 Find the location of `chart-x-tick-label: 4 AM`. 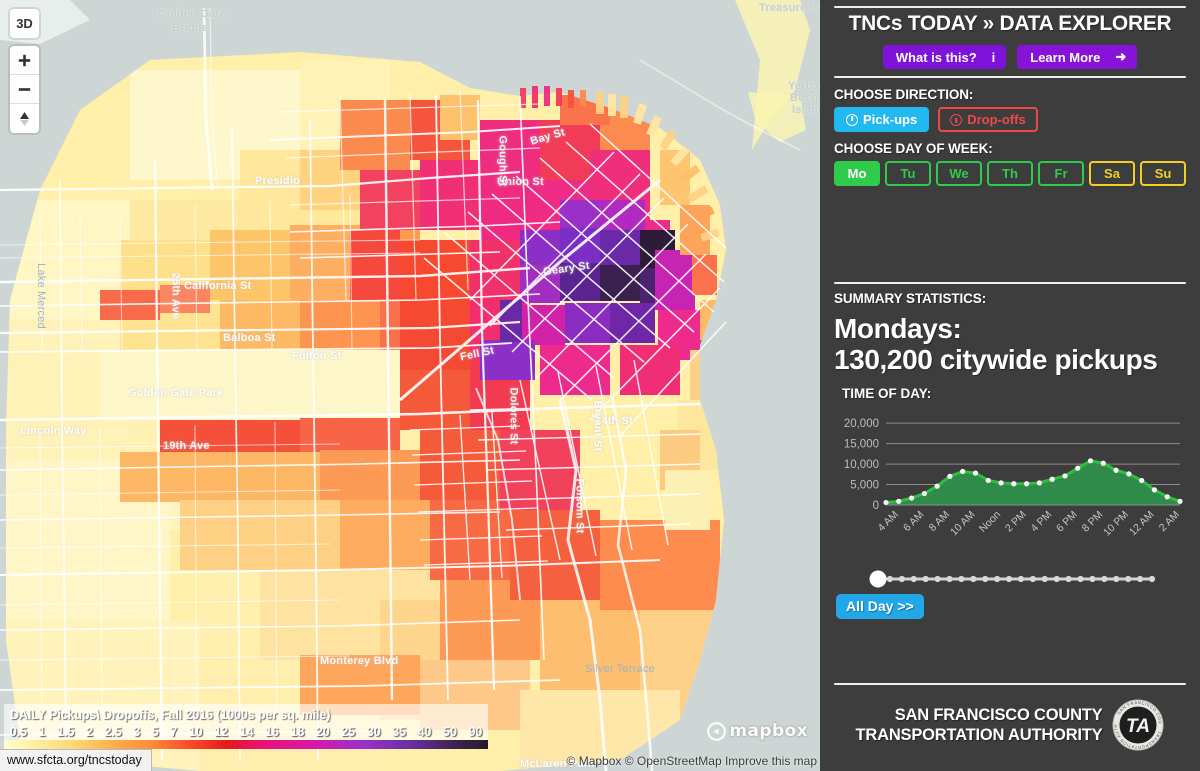

chart-x-tick-label: 4 AM is located at coordinates (887, 520).